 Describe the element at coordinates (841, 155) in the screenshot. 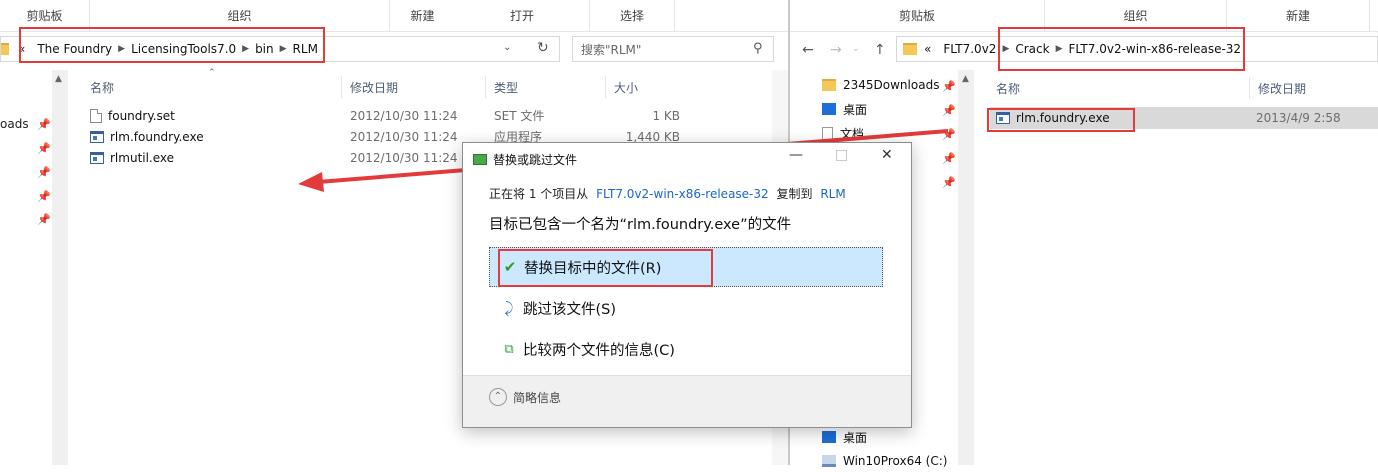

I see `maximize-button: □` at that location.